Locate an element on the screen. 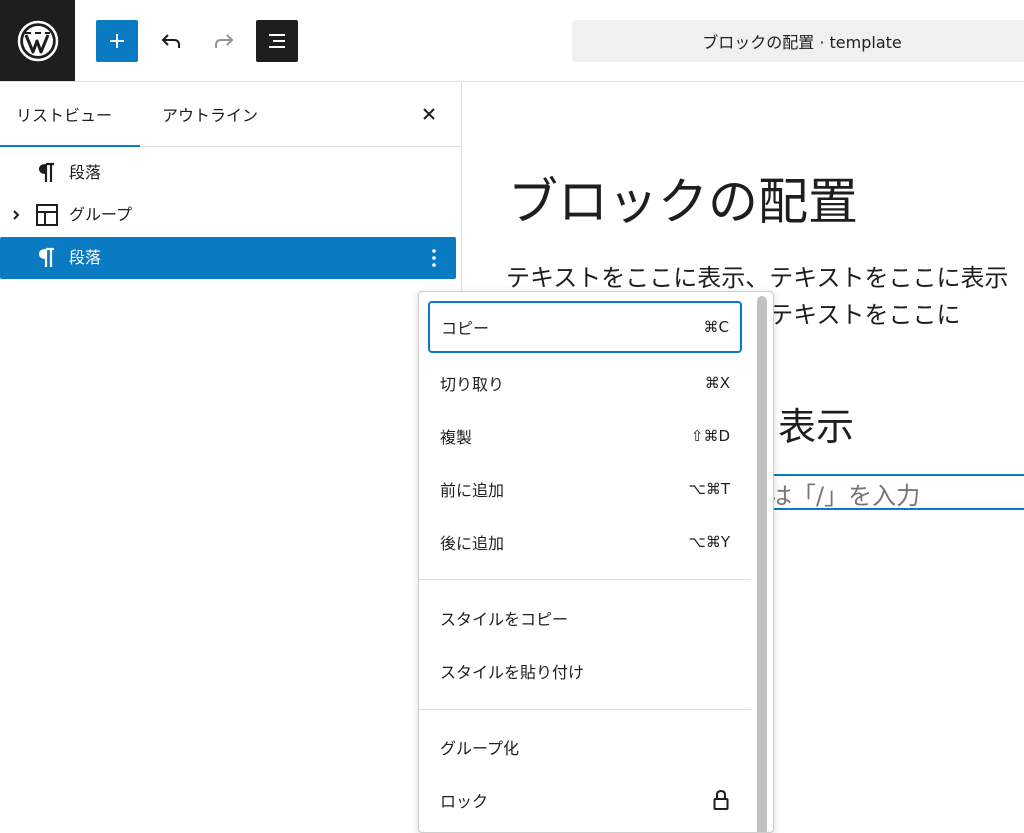 The width and height of the screenshot is (1024, 833). wordpress-logo-button is located at coordinates (37, 40).